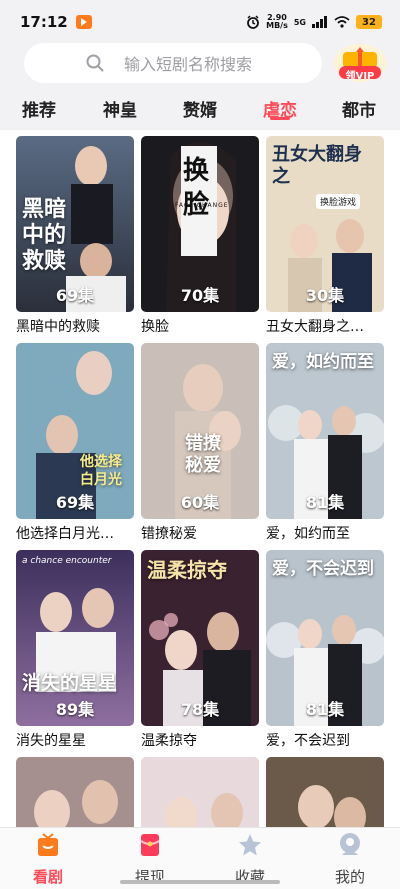 Image resolution: width=400 pixels, height=889 pixels. Describe the element at coordinates (360, 63) in the screenshot. I see `vip-button: 领VIP` at that location.